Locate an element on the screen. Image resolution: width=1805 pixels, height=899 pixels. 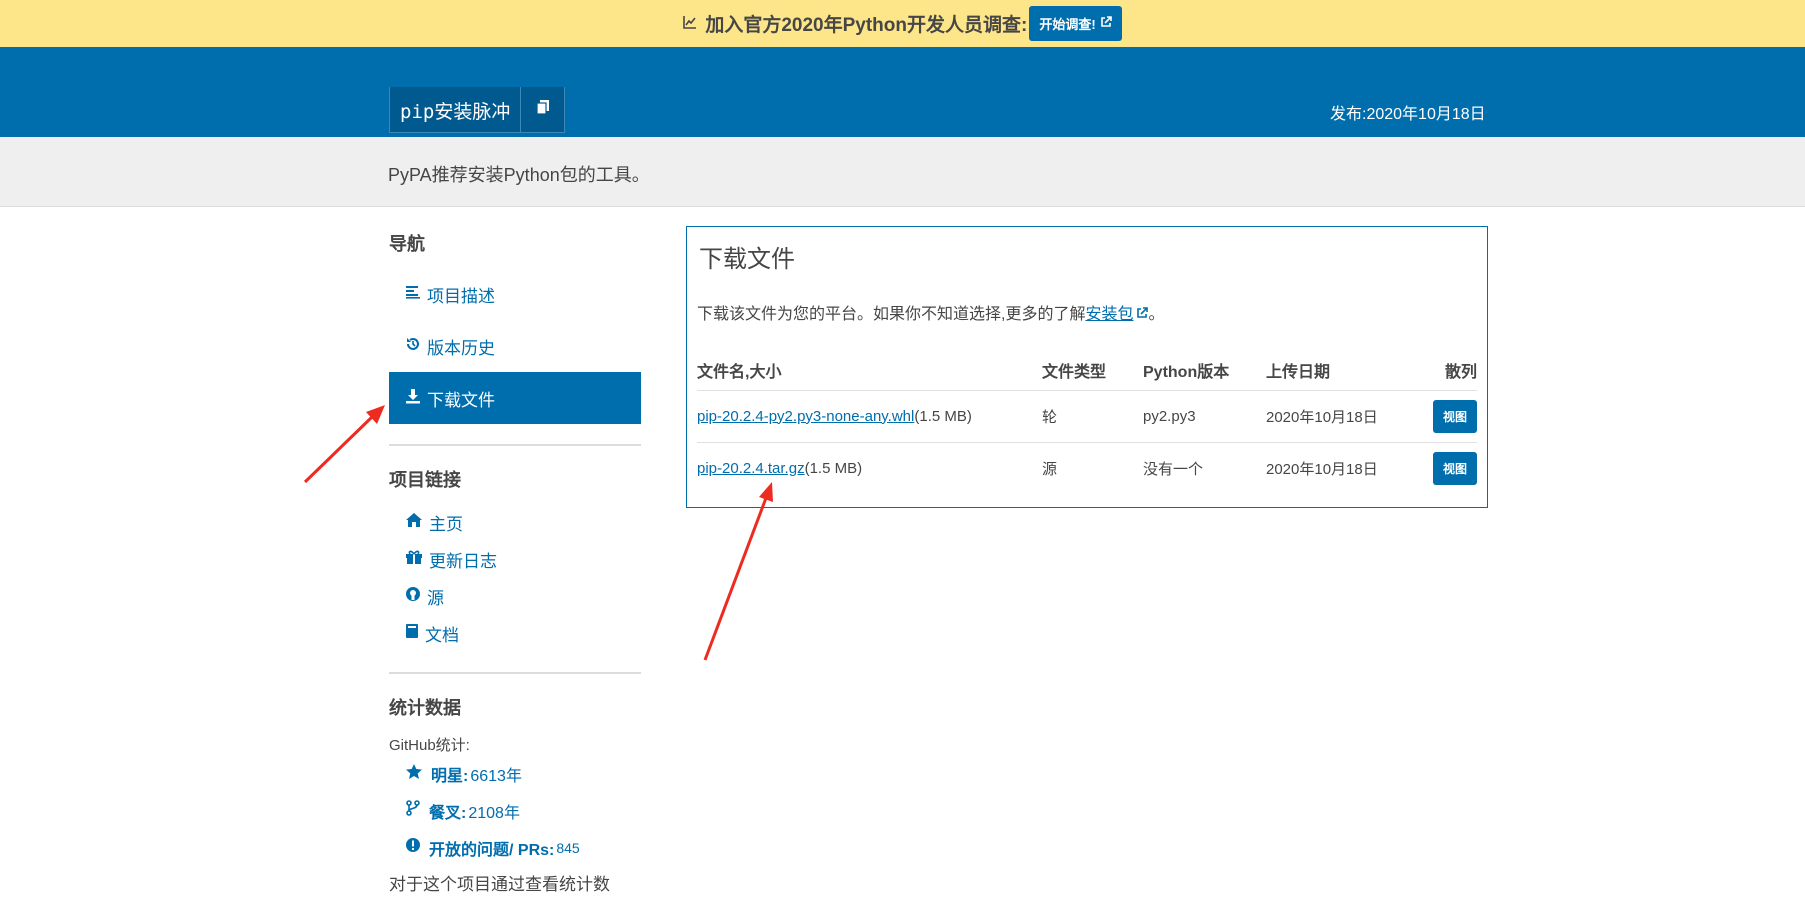
code-fork-icon is located at coordinates (413, 810).